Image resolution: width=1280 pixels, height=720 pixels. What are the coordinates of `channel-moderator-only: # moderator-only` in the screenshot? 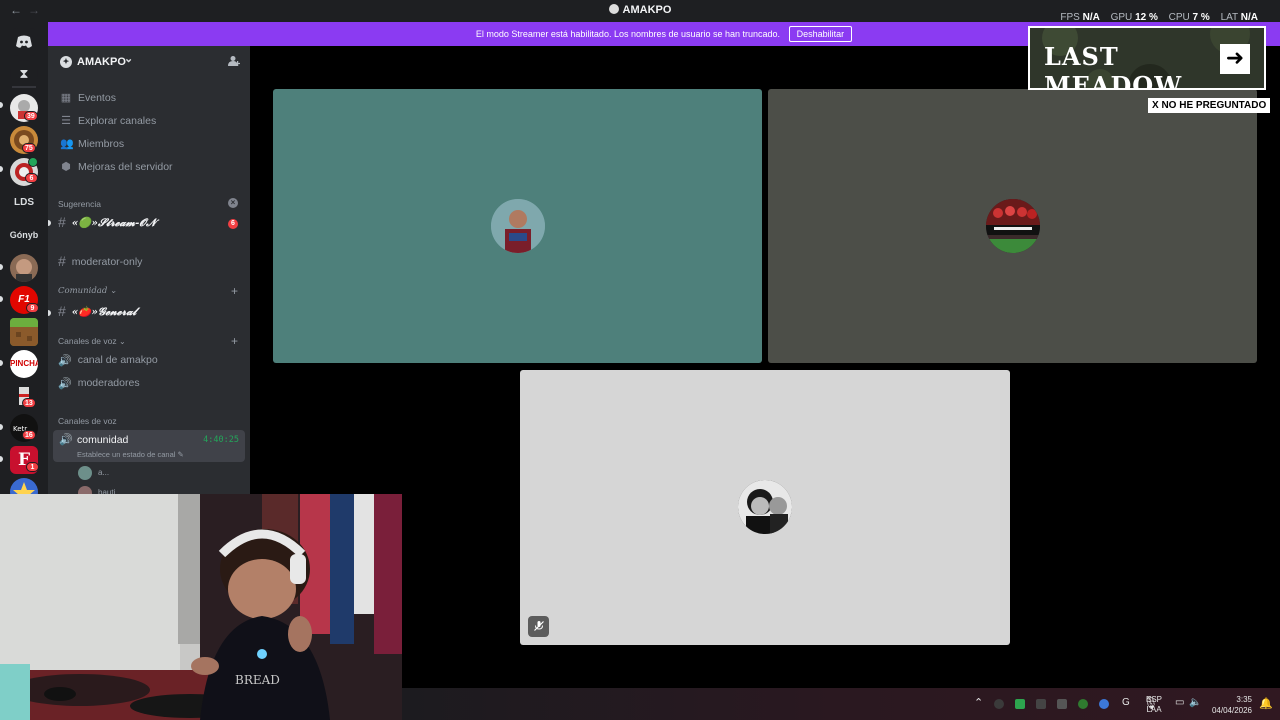 It's located at (100, 261).